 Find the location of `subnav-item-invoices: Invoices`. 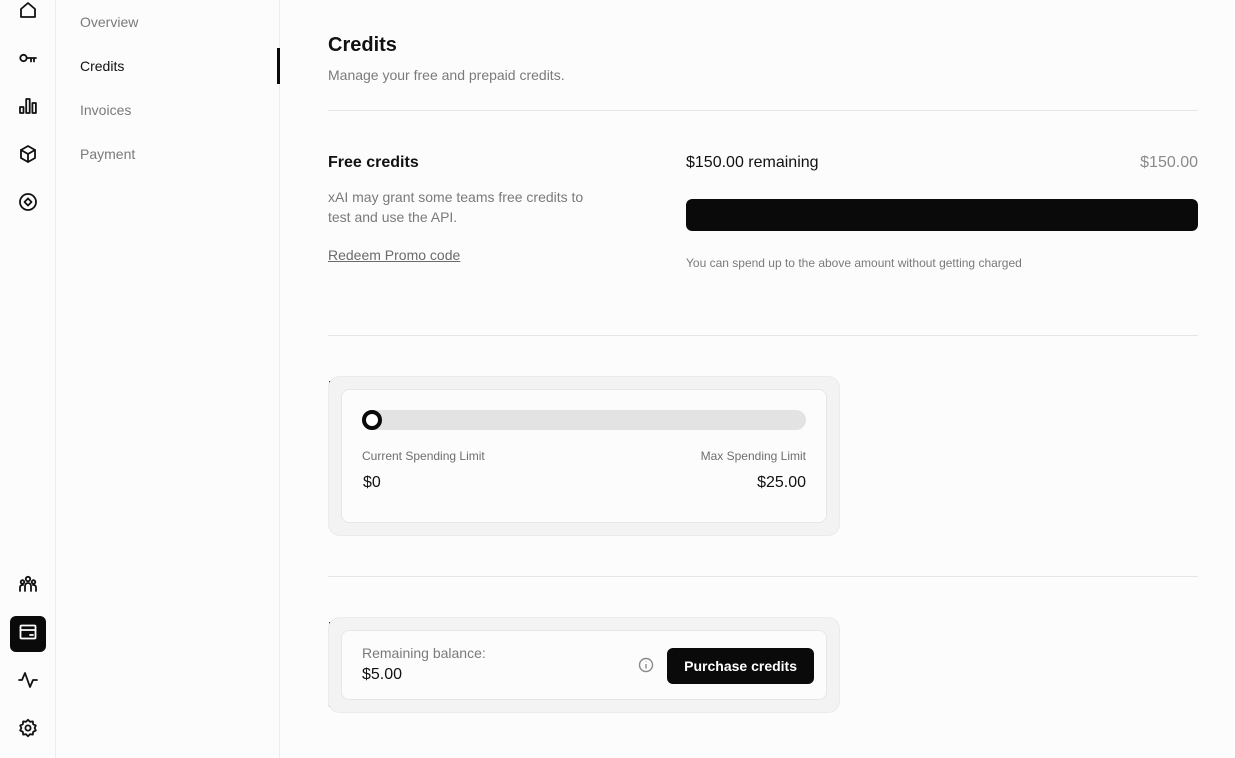

subnav-item-invoices: Invoices is located at coordinates (105, 110).